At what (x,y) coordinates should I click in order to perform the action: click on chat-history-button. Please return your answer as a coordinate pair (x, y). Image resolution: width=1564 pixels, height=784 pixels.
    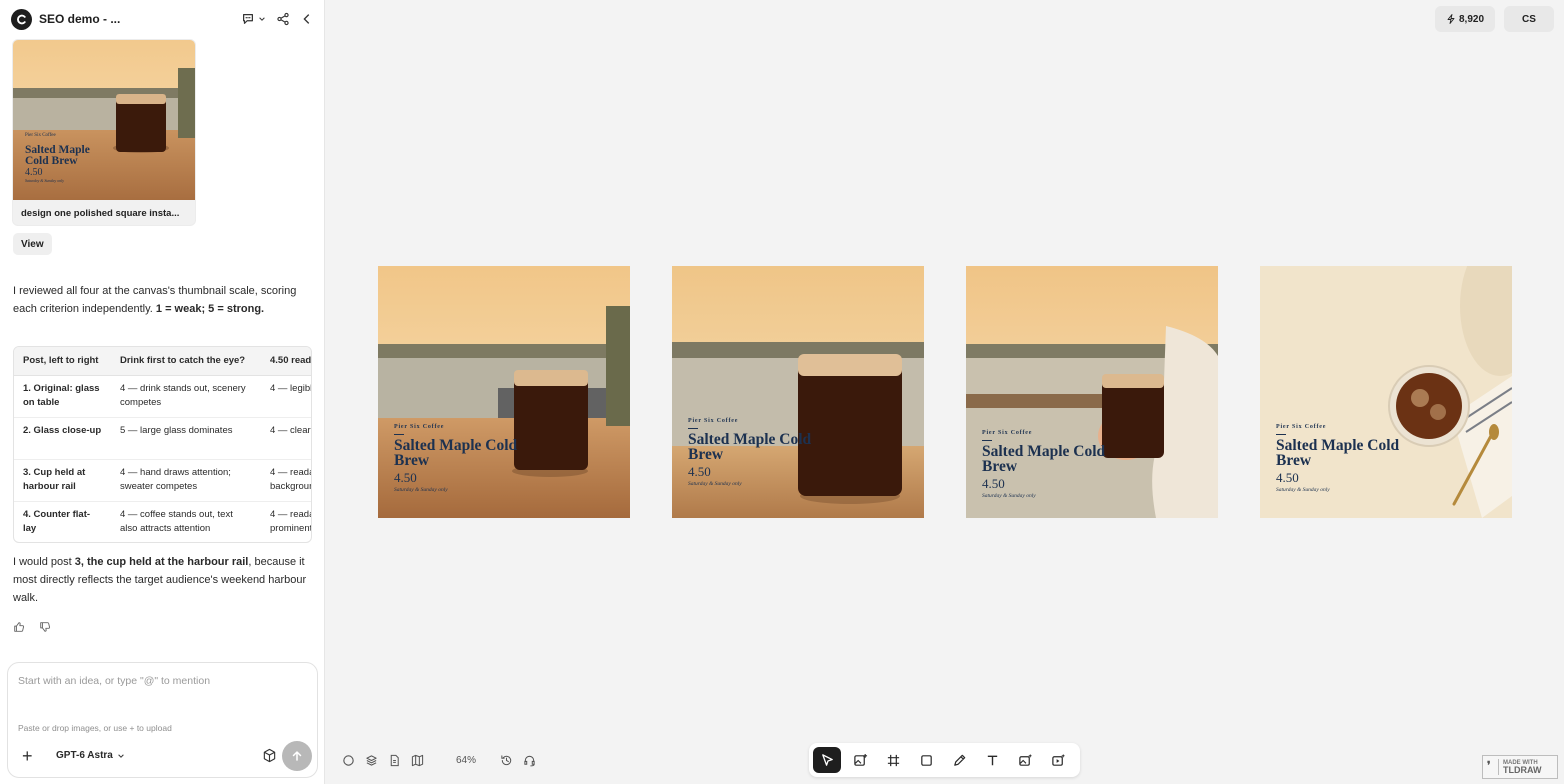
    Looking at the image, I should click on (253, 19).